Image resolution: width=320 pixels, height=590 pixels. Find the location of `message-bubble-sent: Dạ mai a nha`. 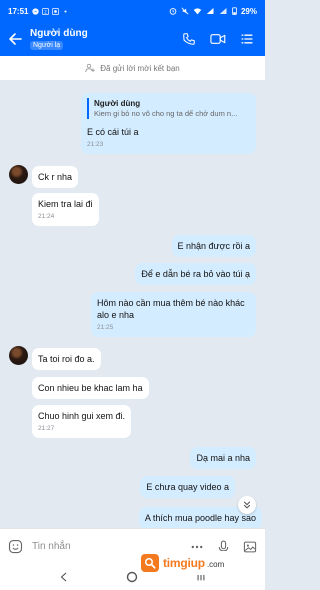

message-bubble-sent: Dạ mai a nha is located at coordinates (223, 458).